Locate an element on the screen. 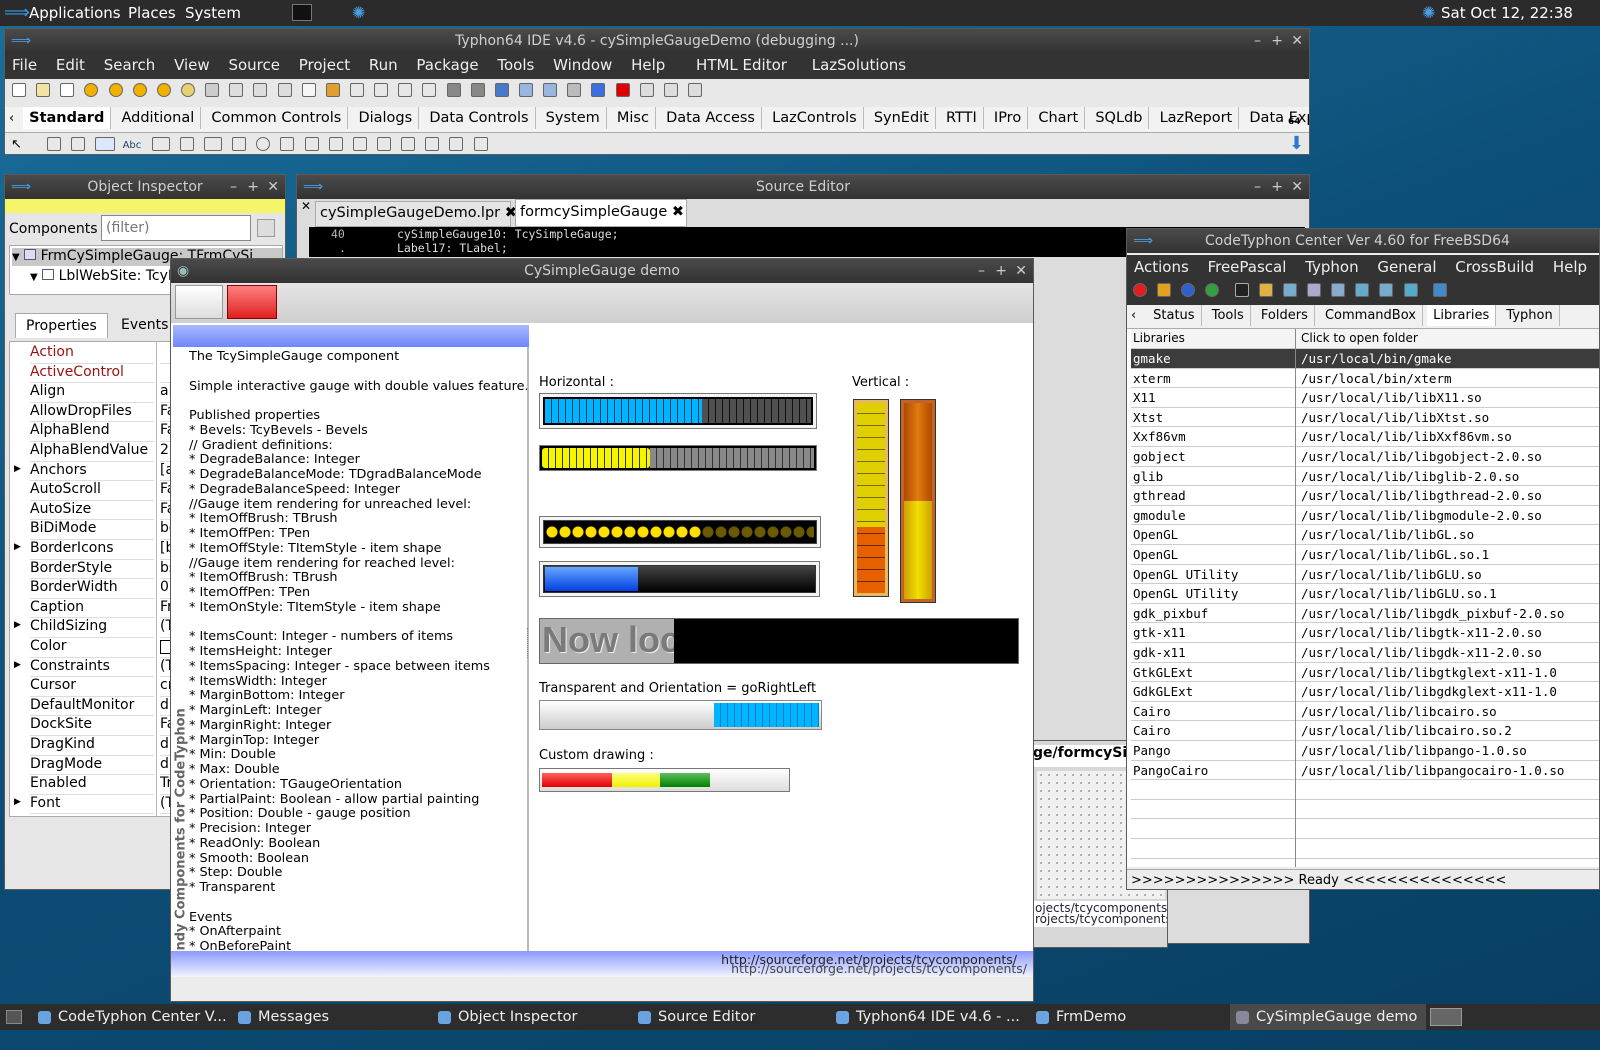 The width and height of the screenshot is (1600, 1050). library-path: /usr/local/lib/libGL.so is located at coordinates (1387, 534).